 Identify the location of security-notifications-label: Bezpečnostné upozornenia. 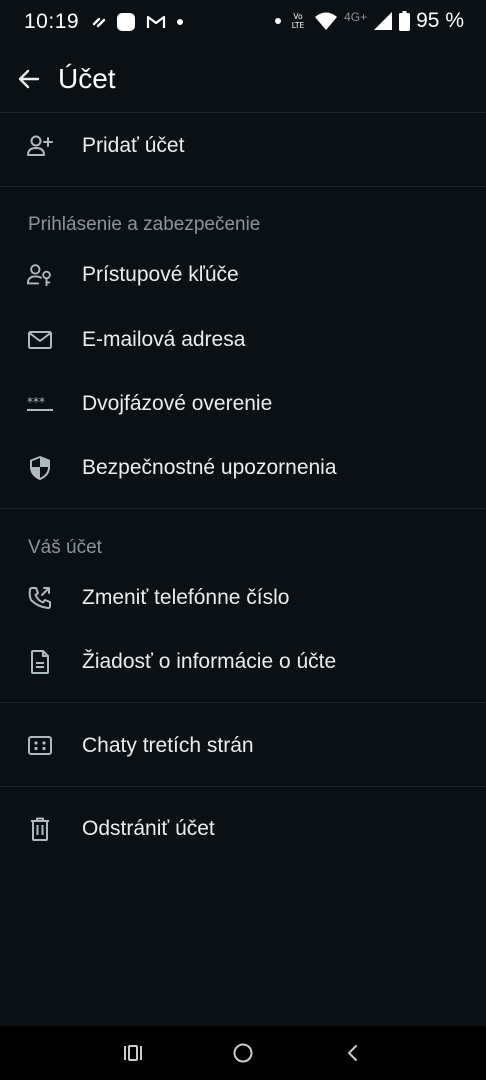
(209, 467).